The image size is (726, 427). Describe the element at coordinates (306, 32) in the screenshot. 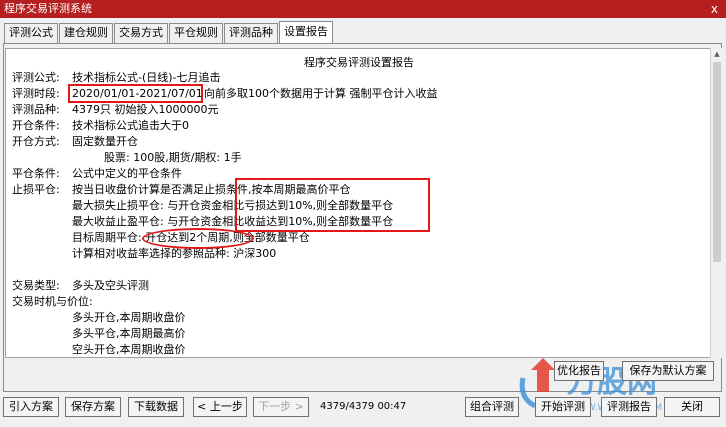

I see `tab-settings-report: 设置报告` at that location.